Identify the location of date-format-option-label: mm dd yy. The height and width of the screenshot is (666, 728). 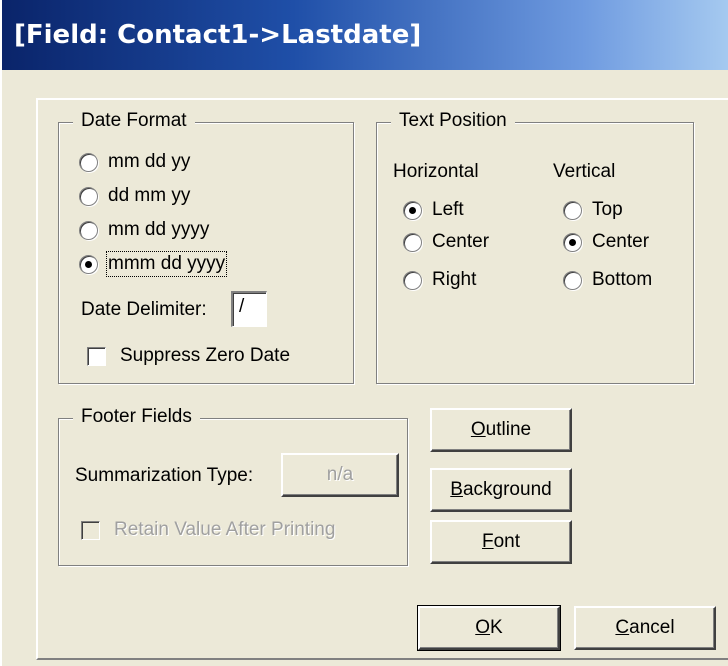
(149, 161).